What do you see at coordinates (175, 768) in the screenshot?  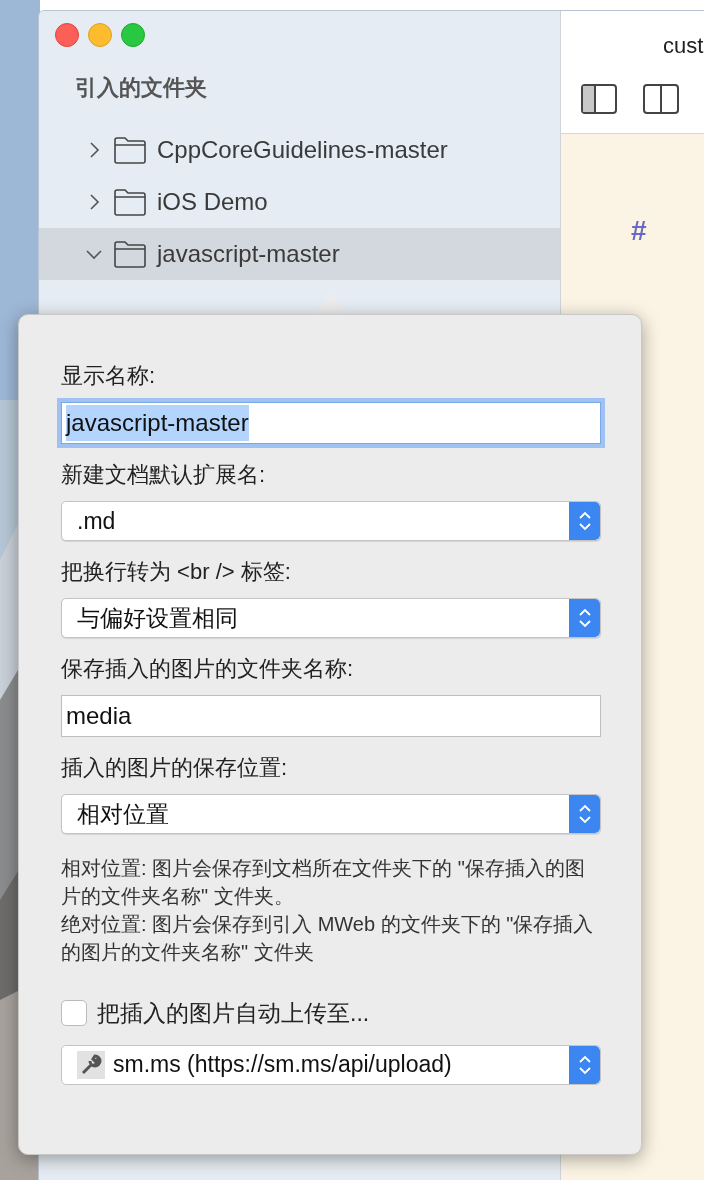 I see `field-label: 插入的图片的保存位置:` at bounding box center [175, 768].